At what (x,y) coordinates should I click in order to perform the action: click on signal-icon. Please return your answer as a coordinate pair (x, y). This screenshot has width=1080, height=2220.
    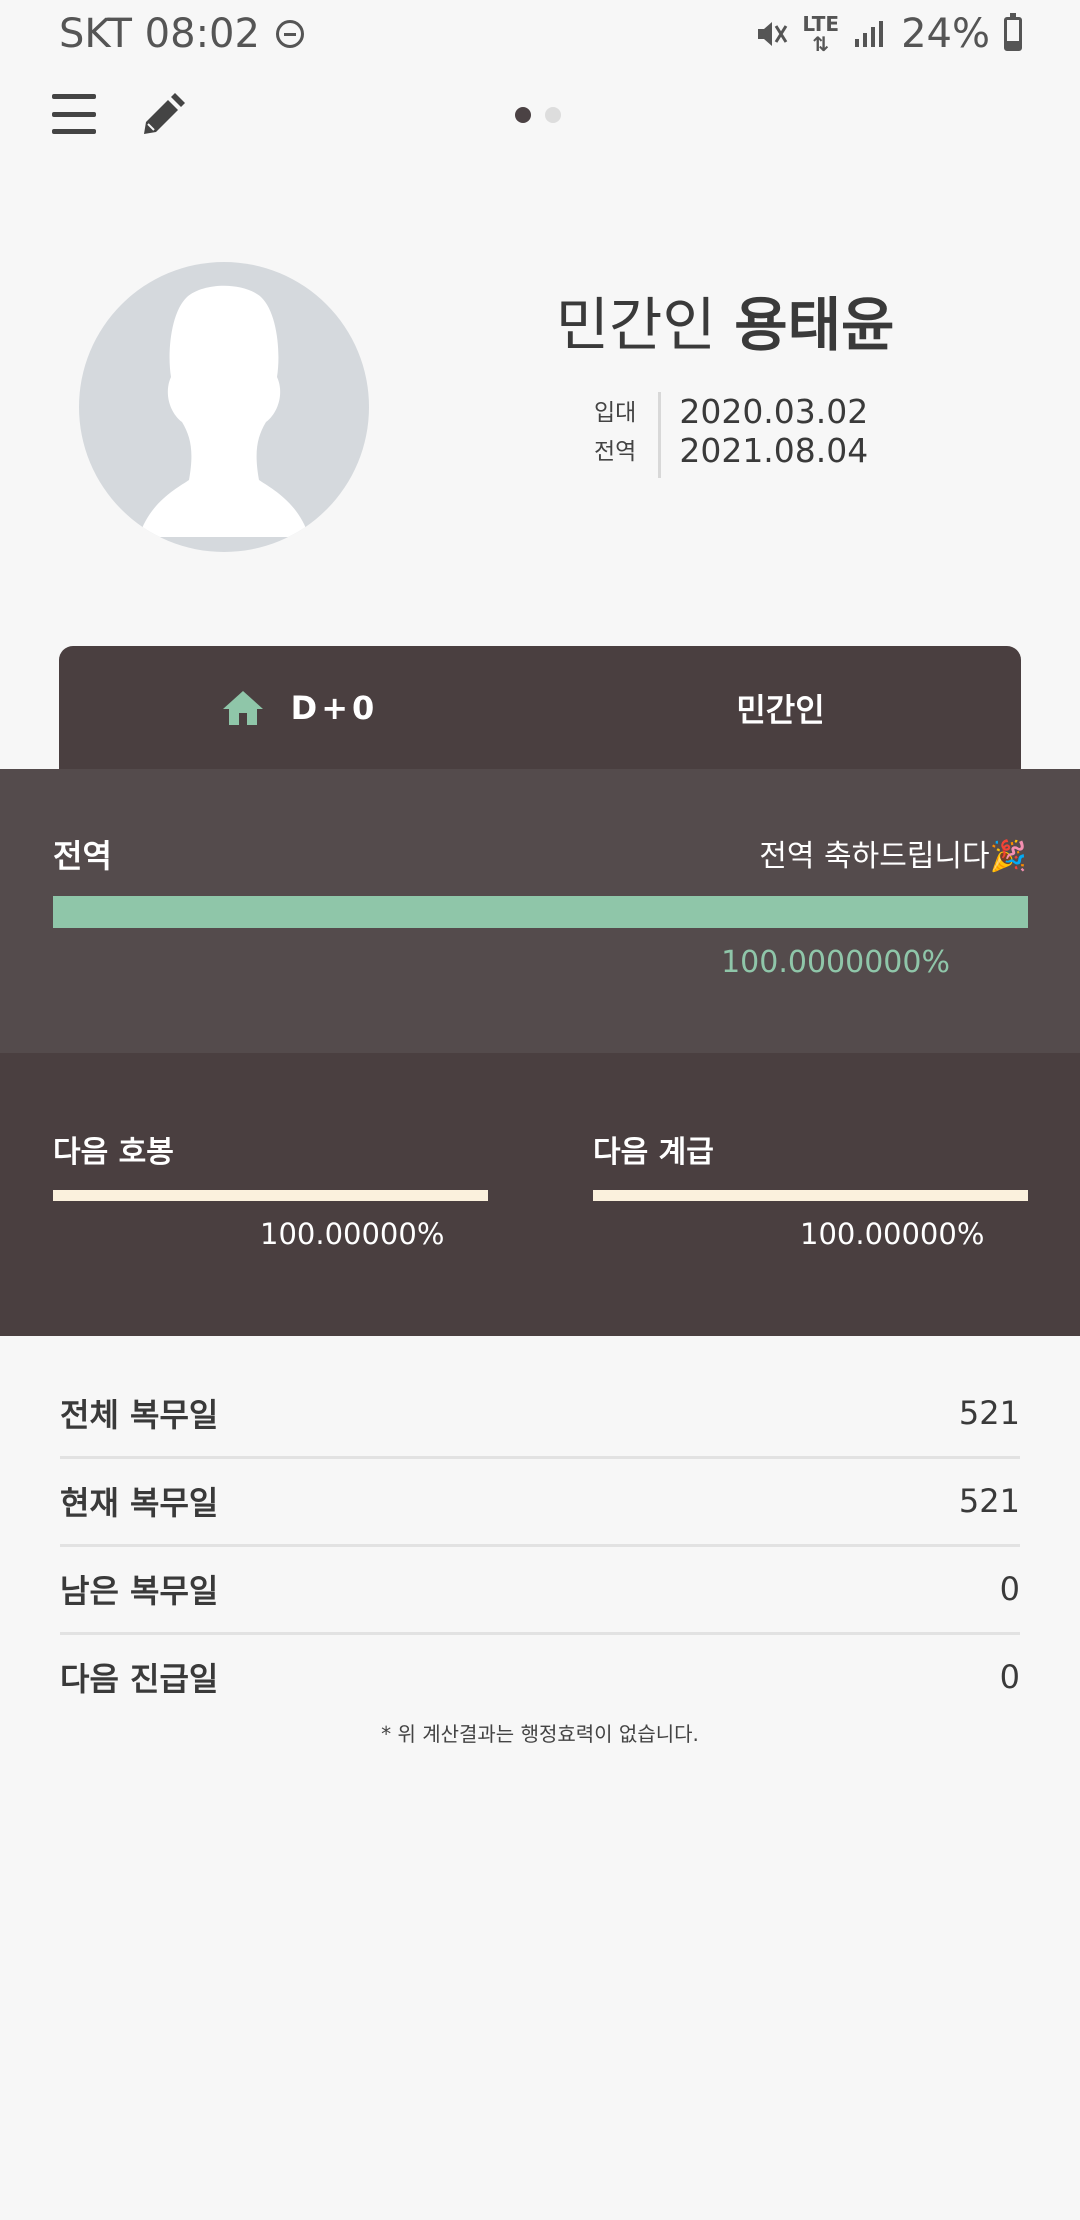
    Looking at the image, I should click on (869, 34).